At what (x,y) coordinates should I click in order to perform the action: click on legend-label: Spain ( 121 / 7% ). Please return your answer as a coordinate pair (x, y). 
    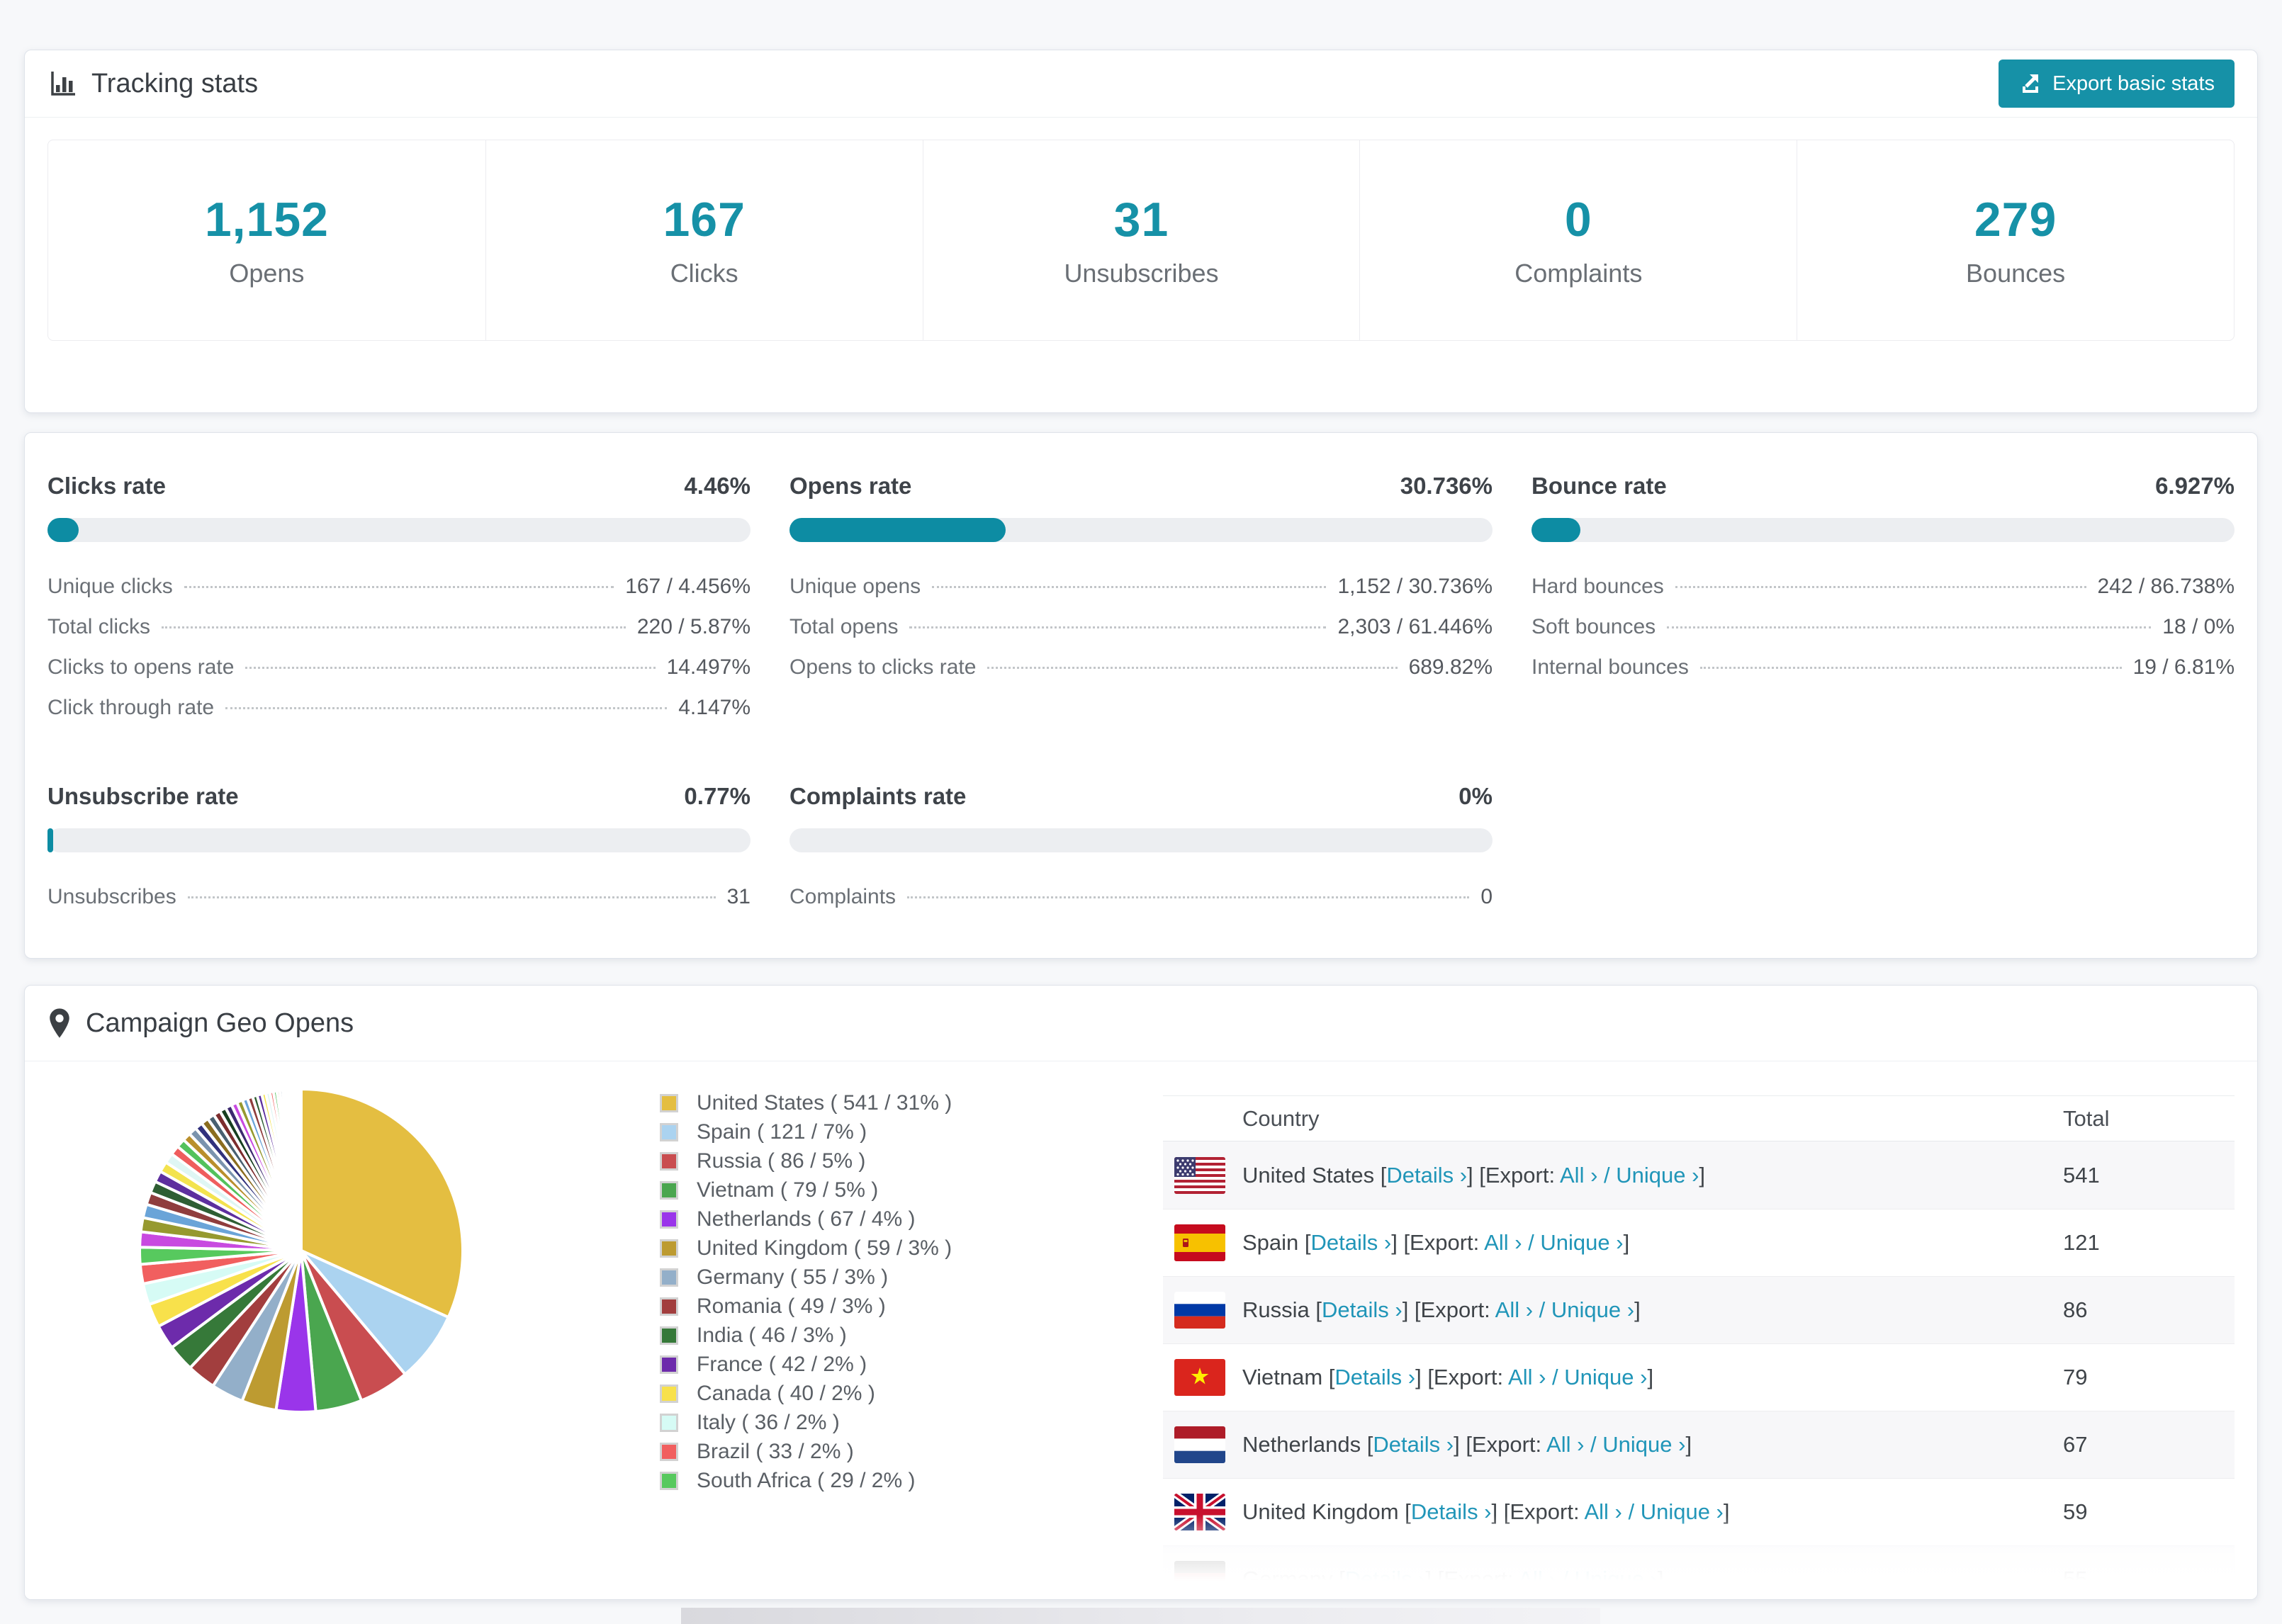
    Looking at the image, I should click on (782, 1132).